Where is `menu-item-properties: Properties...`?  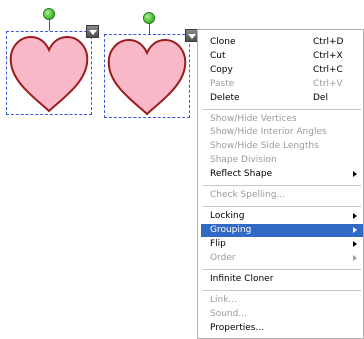
menu-item-properties: Properties... is located at coordinates (282, 328).